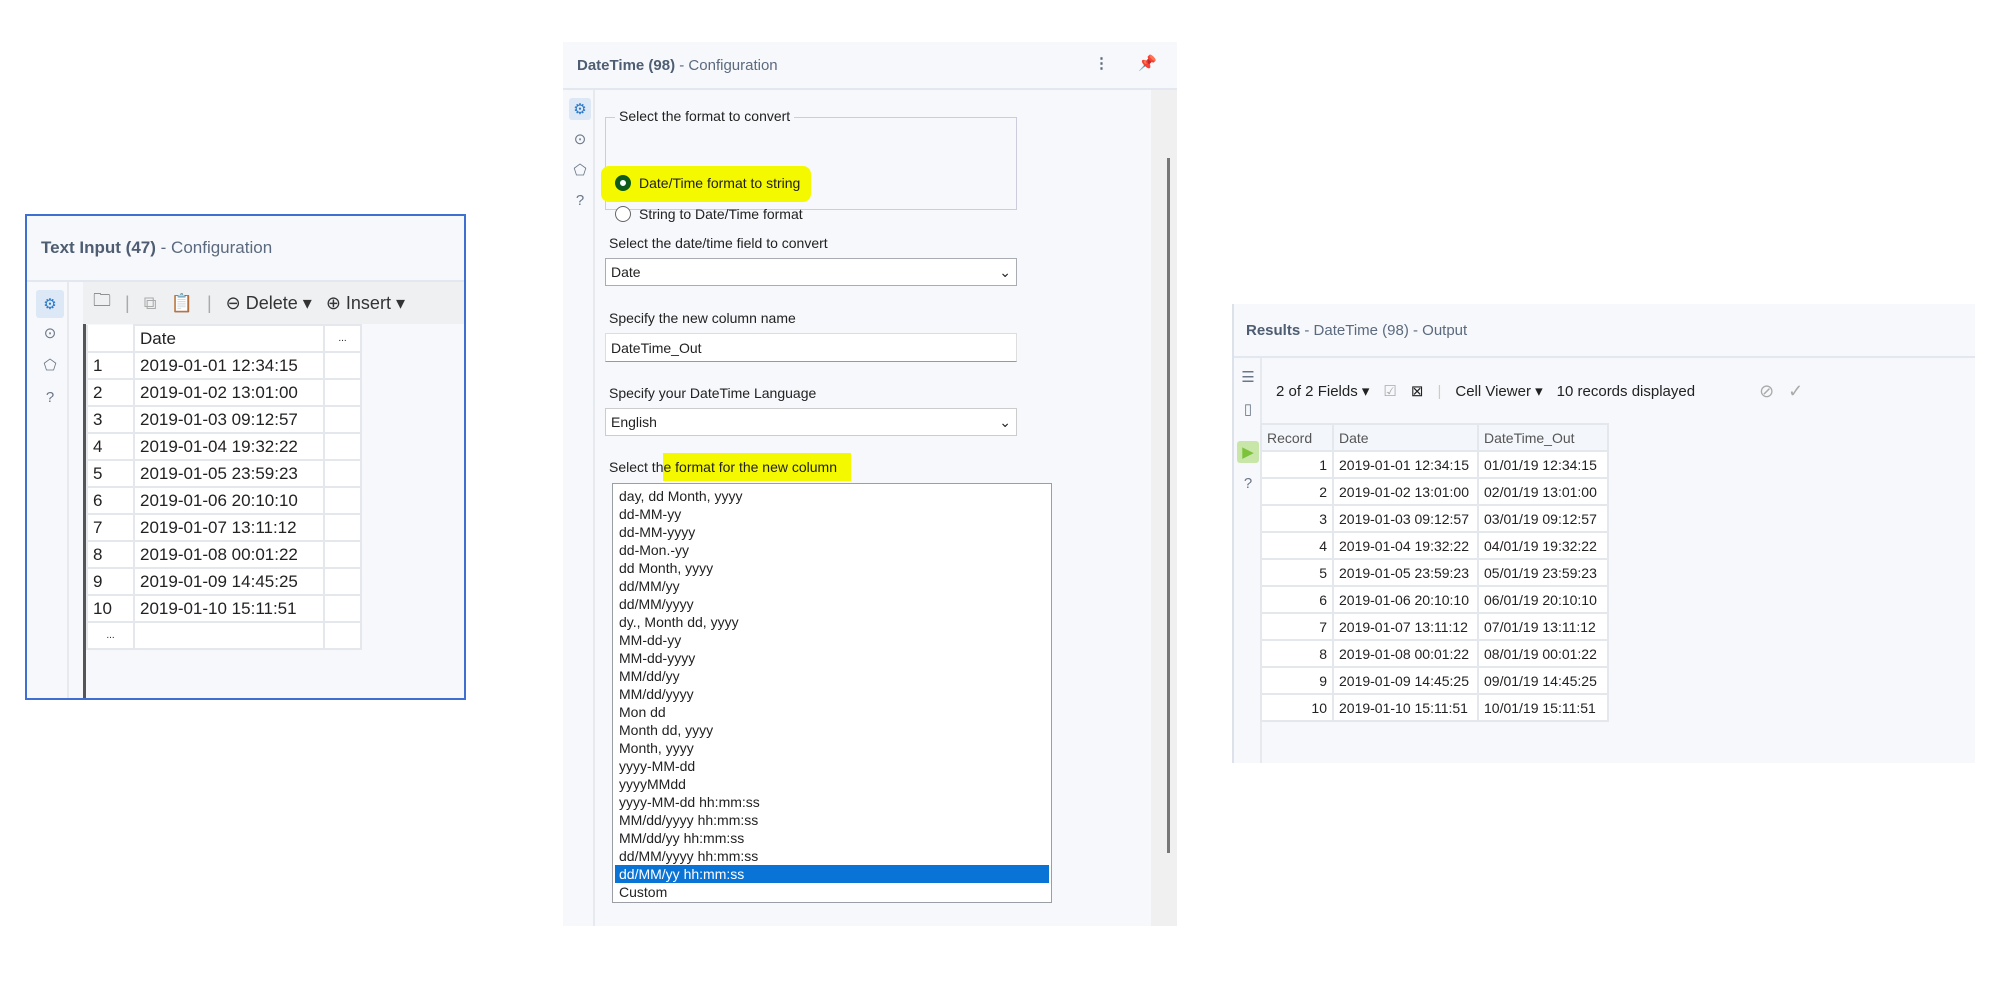 The width and height of the screenshot is (2000, 989). Describe the element at coordinates (832, 820) in the screenshot. I see `format-option: MM/dd/yyyy hh:mm:ss` at that location.